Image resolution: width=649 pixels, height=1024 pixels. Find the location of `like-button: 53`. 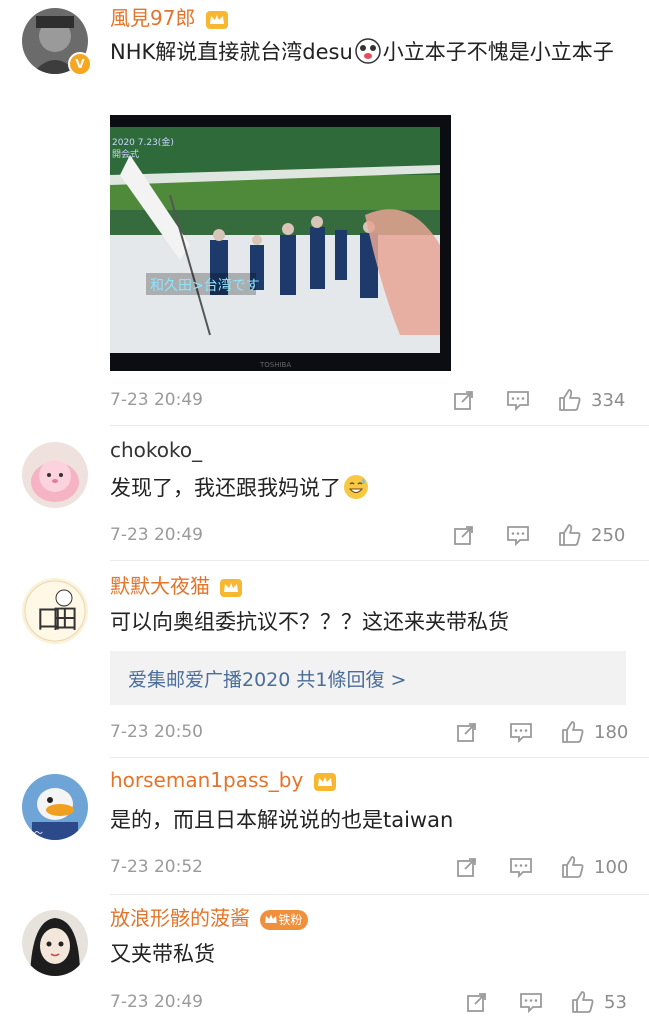

like-button: 53 is located at coordinates (598, 1002).